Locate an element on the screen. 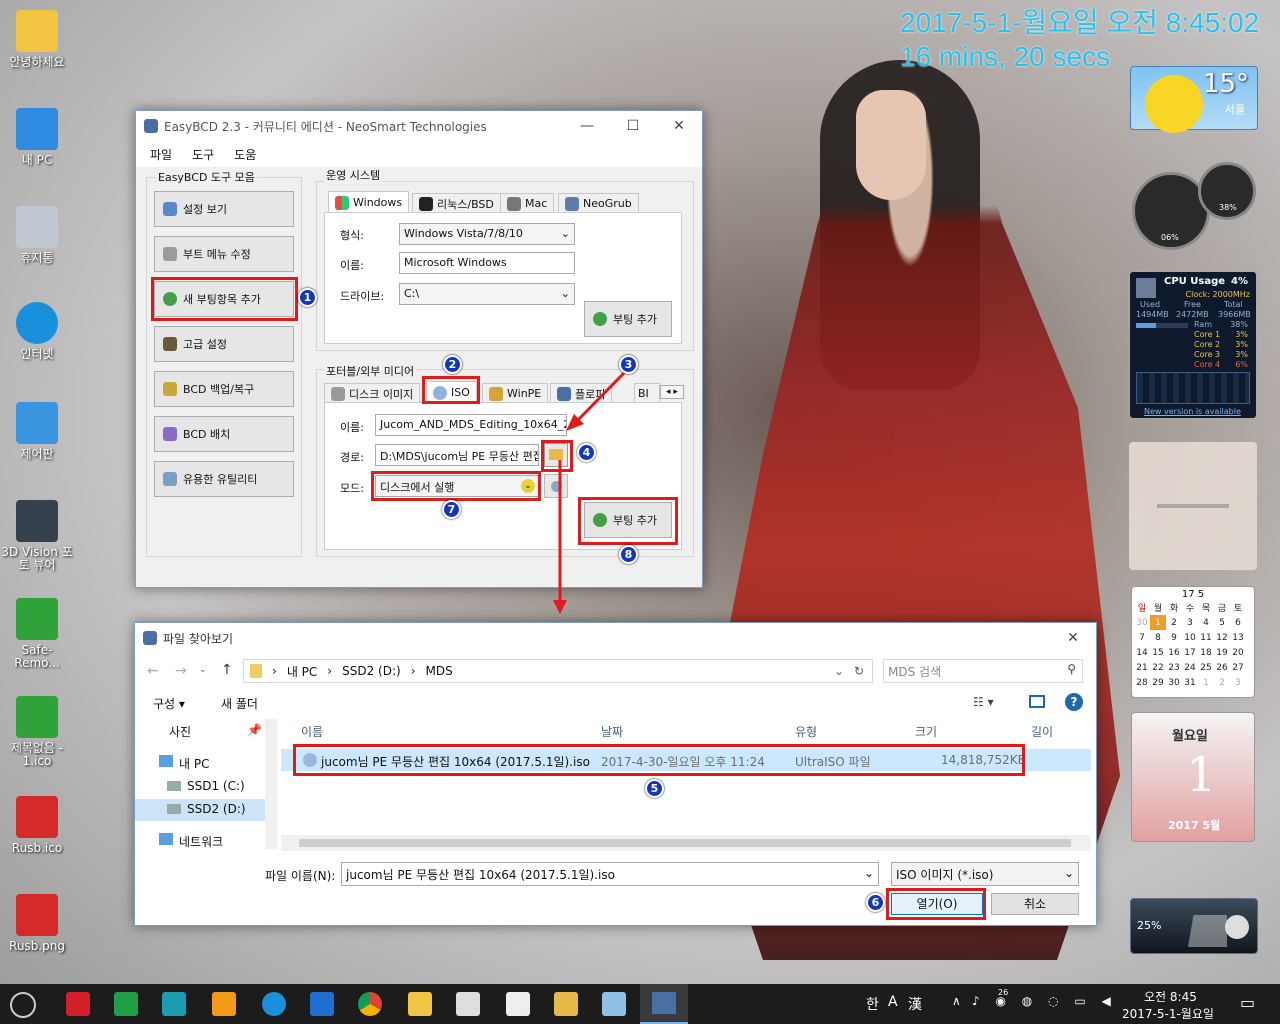 Image resolution: width=1280 pixels, height=1024 pixels. day-card-month: 2017 5월 is located at coordinates (1194, 825).